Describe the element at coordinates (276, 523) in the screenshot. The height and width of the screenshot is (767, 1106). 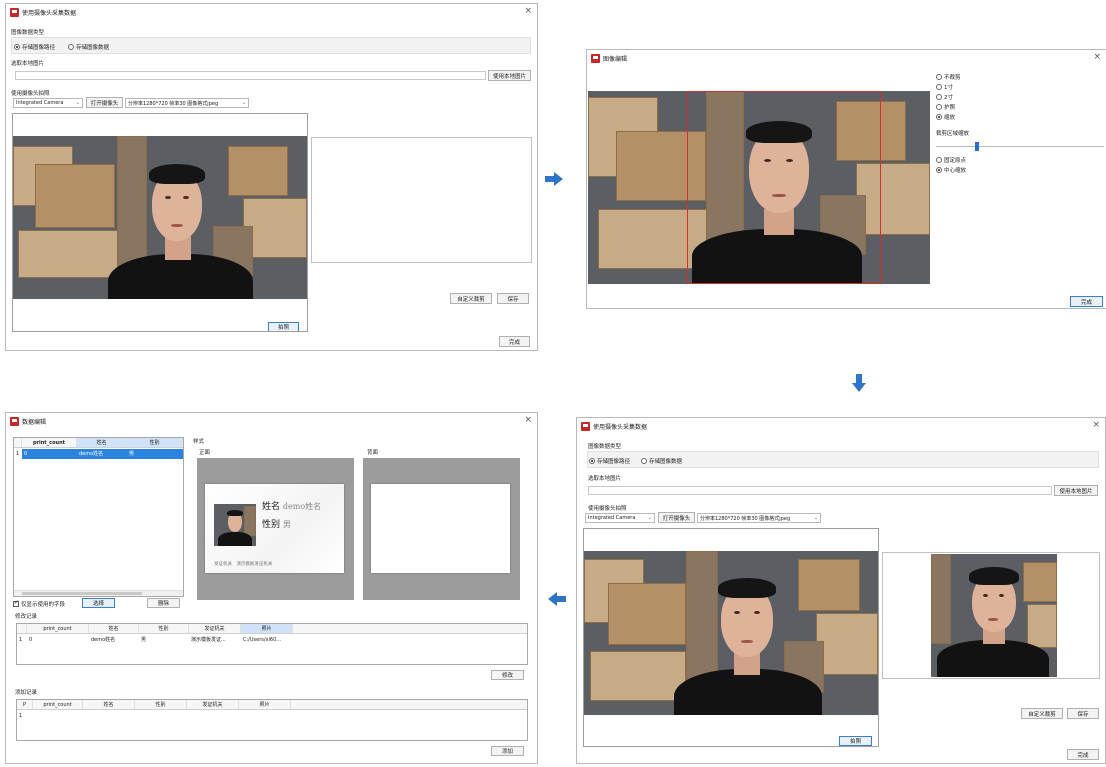
I see `card-gender-row: 性别 男` at that location.